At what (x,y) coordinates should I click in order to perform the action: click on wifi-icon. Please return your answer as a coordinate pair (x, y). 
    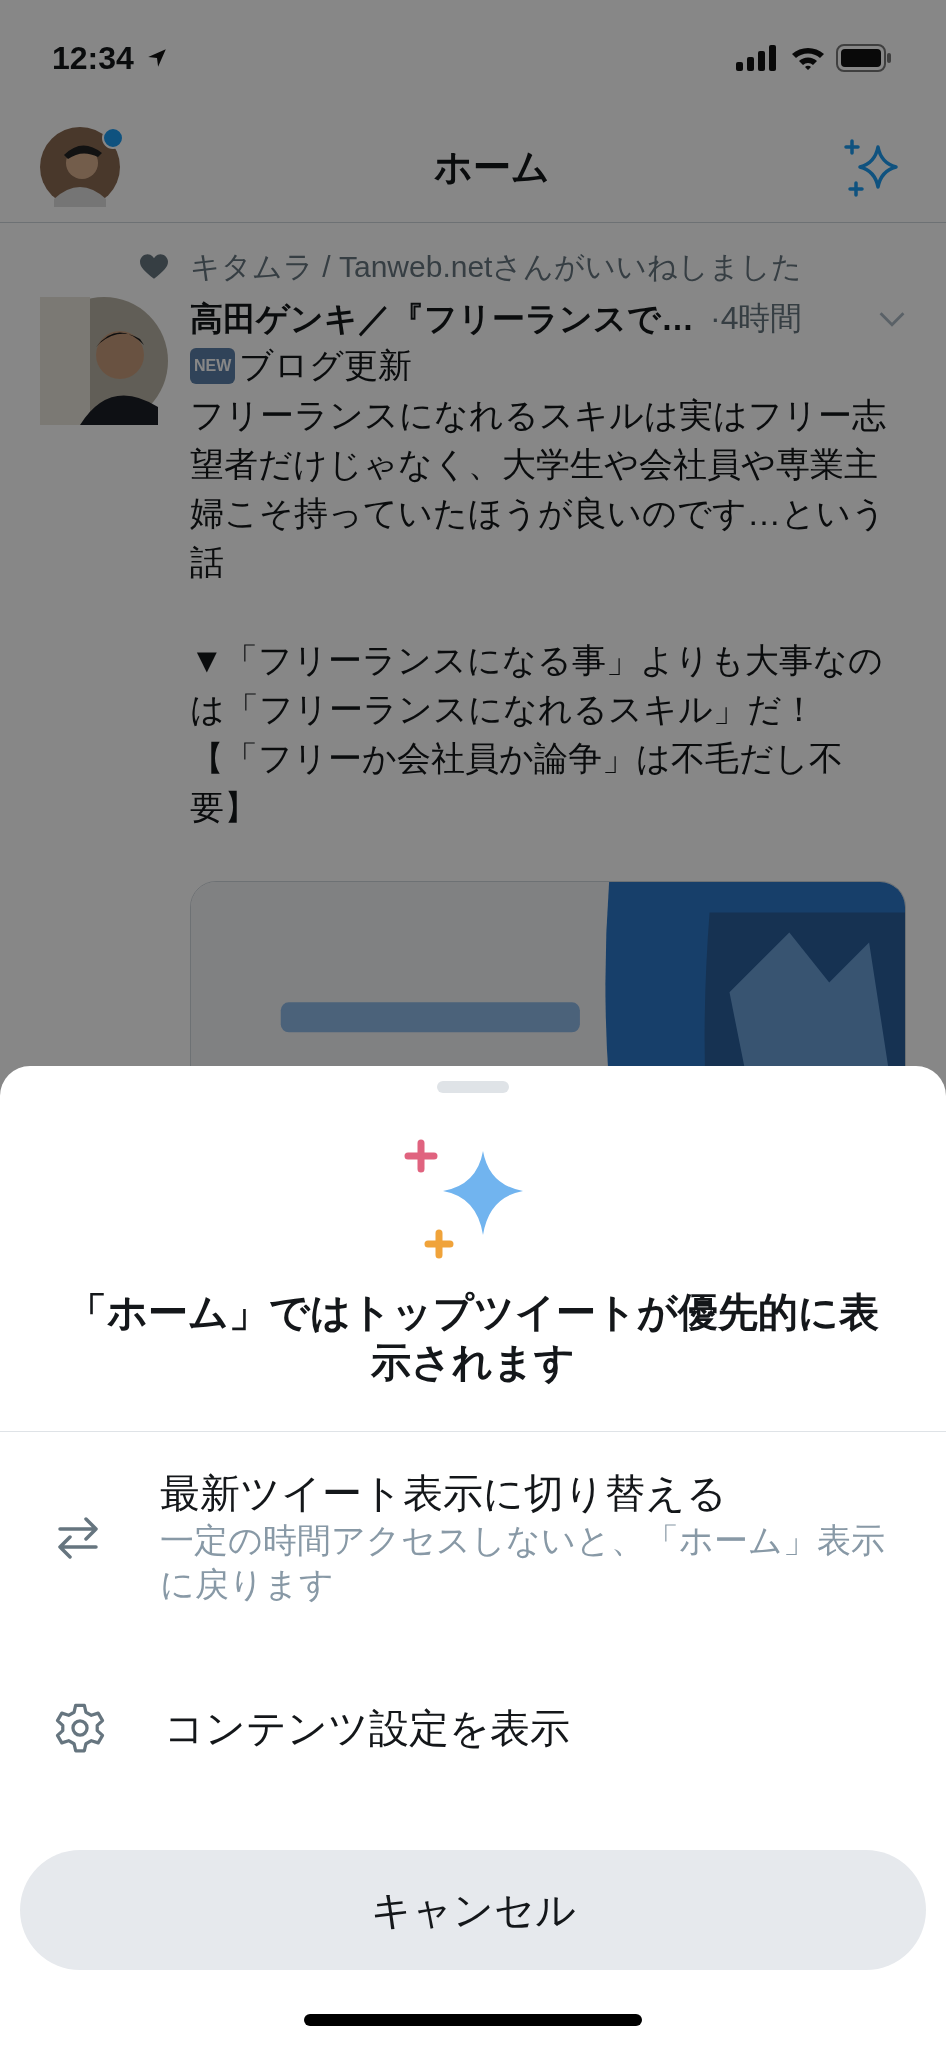
    Looking at the image, I should click on (808, 58).